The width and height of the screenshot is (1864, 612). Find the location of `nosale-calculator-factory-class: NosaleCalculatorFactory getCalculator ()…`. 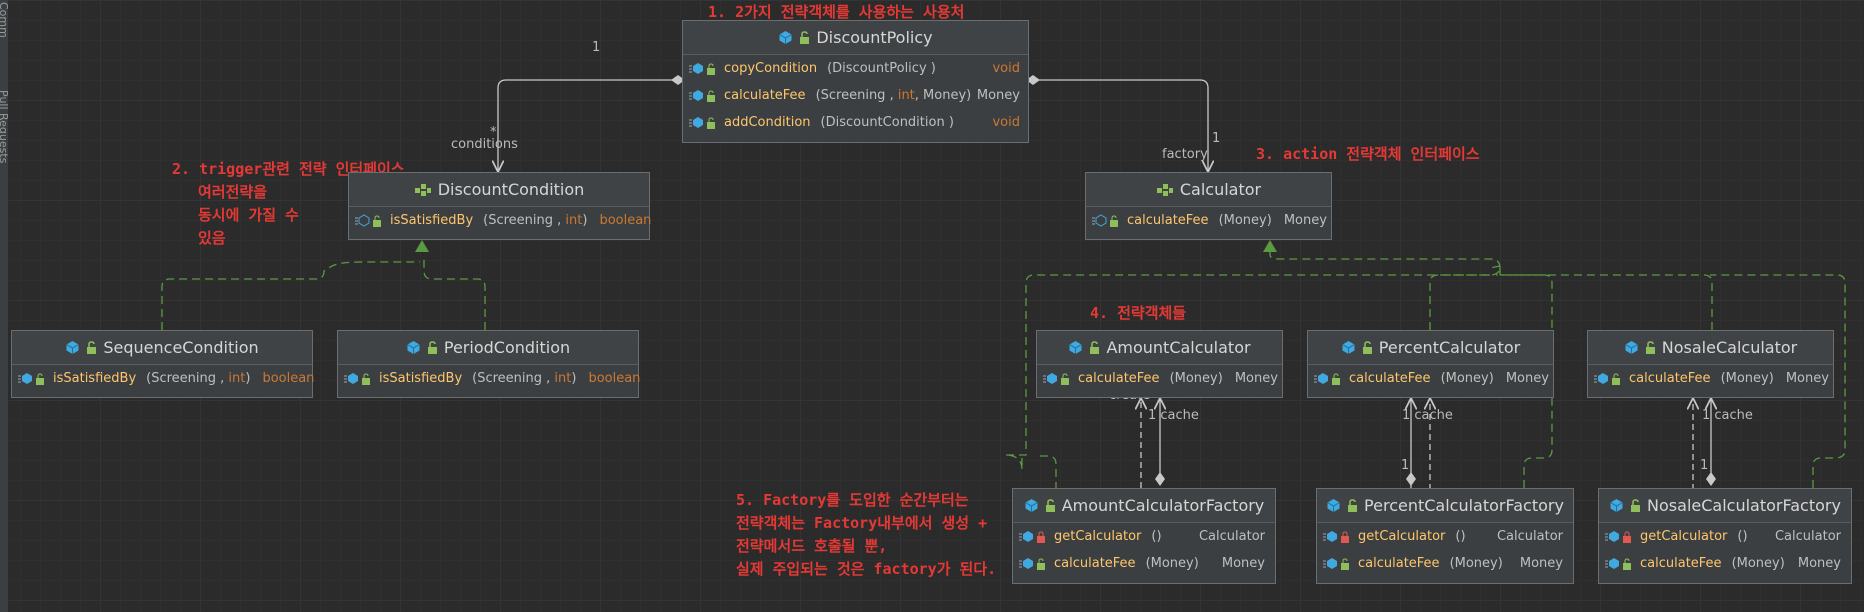

nosale-calculator-factory-class: NosaleCalculatorFactory getCalculator ()… is located at coordinates (1725, 536).